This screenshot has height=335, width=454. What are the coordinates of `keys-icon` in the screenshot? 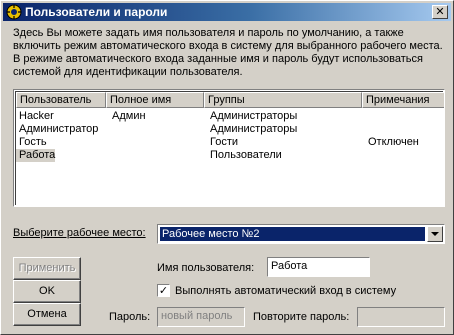 It's located at (14, 12).